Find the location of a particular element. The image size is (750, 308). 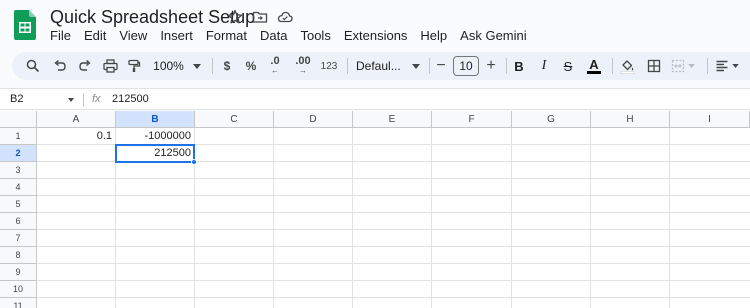

format-percent-button: % is located at coordinates (251, 66).